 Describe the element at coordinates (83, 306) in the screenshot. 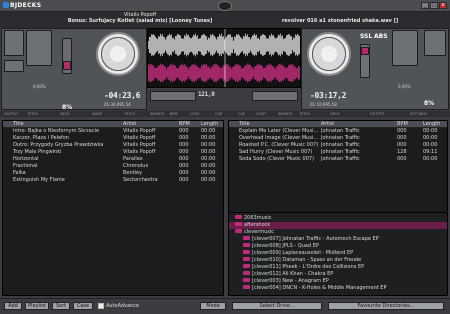

I see `case-button: Case` at that location.